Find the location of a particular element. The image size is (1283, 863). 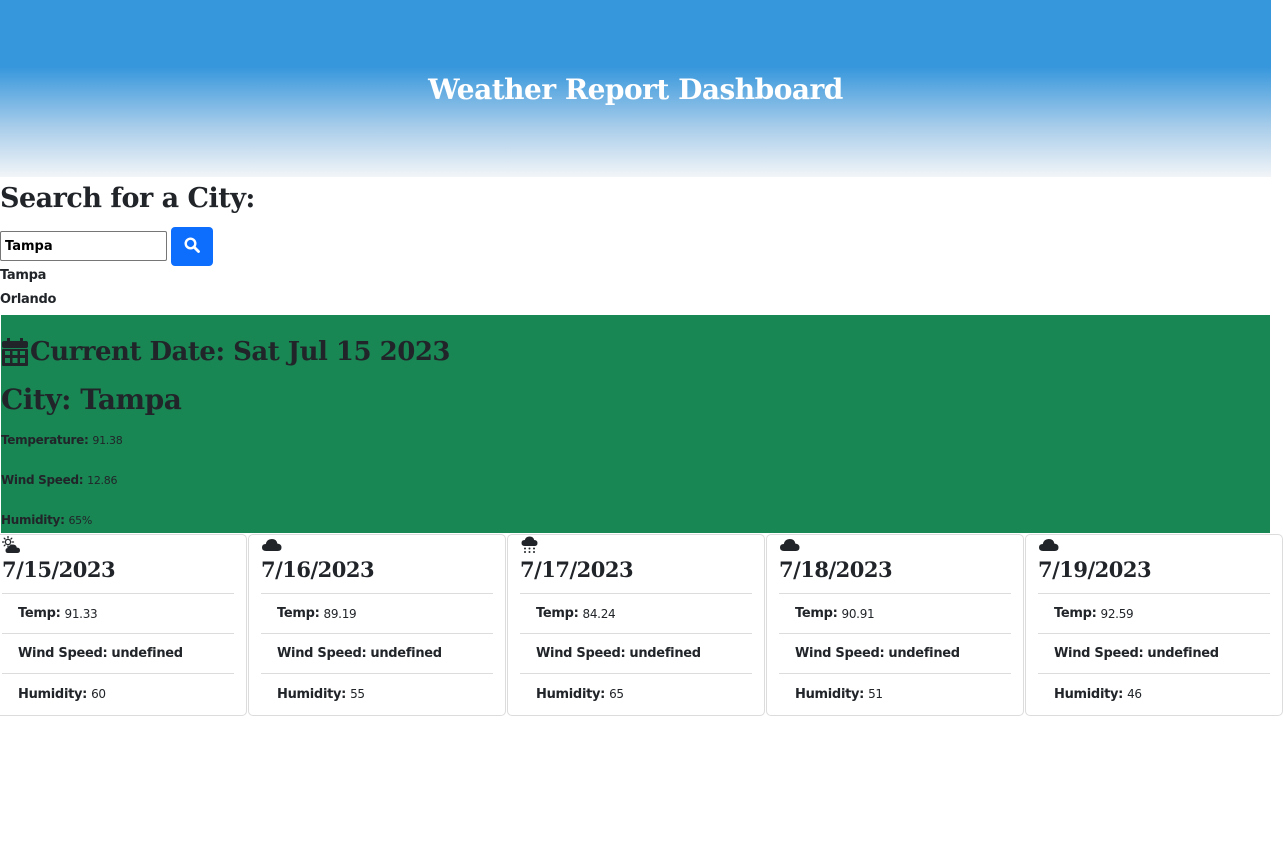

forecast-temp: Temp: 89.19 is located at coordinates (377, 614).